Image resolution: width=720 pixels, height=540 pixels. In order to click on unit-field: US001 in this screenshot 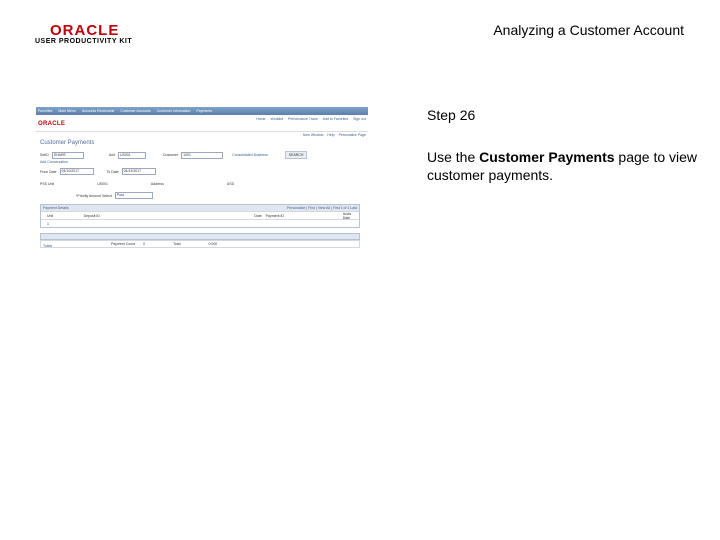, I will do `click(132, 155)`.